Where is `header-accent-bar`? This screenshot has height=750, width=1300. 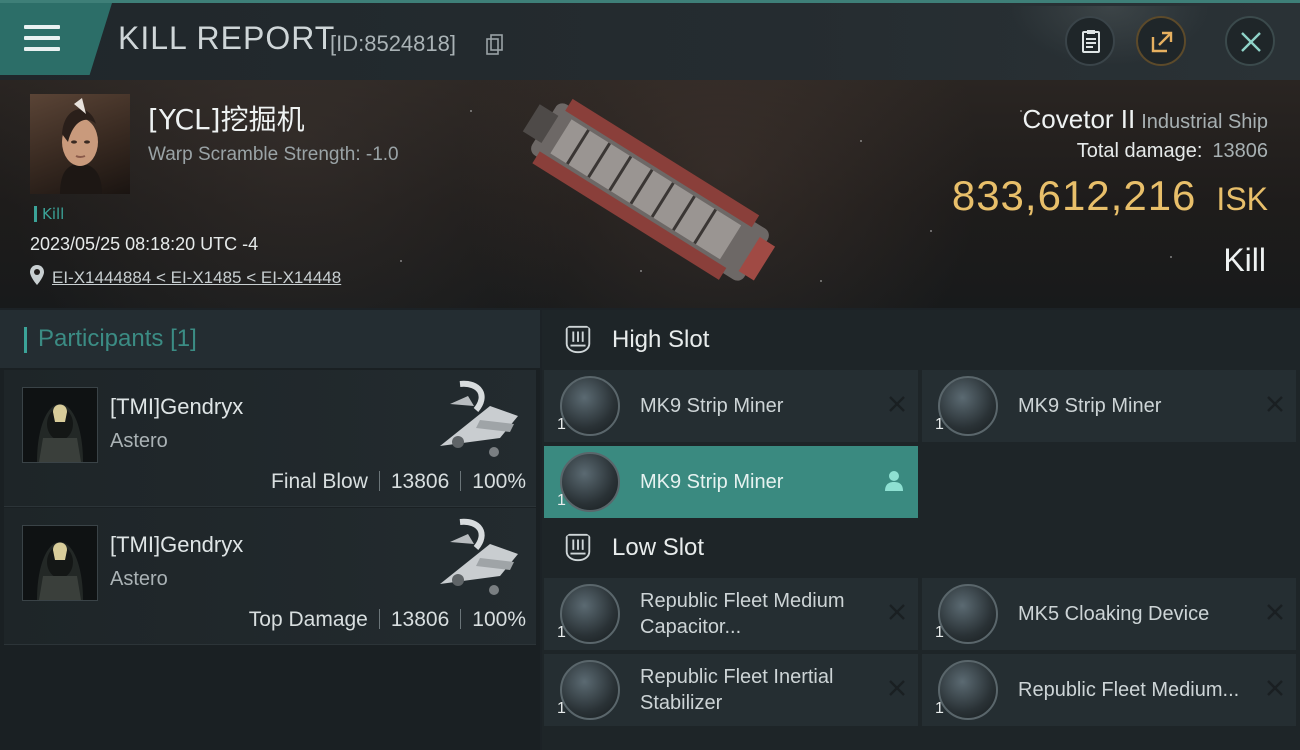 header-accent-bar is located at coordinates (25, 340).